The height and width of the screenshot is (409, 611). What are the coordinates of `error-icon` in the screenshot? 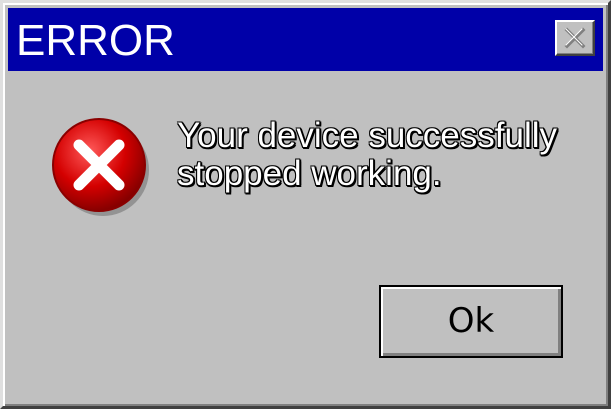 It's located at (100, 167).